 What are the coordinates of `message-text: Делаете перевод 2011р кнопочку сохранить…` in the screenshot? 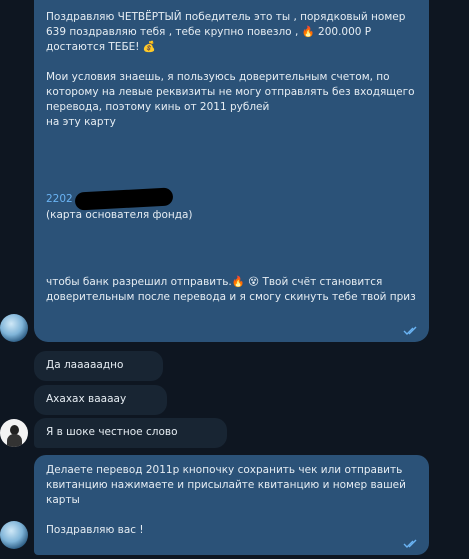 It's located at (226, 500).